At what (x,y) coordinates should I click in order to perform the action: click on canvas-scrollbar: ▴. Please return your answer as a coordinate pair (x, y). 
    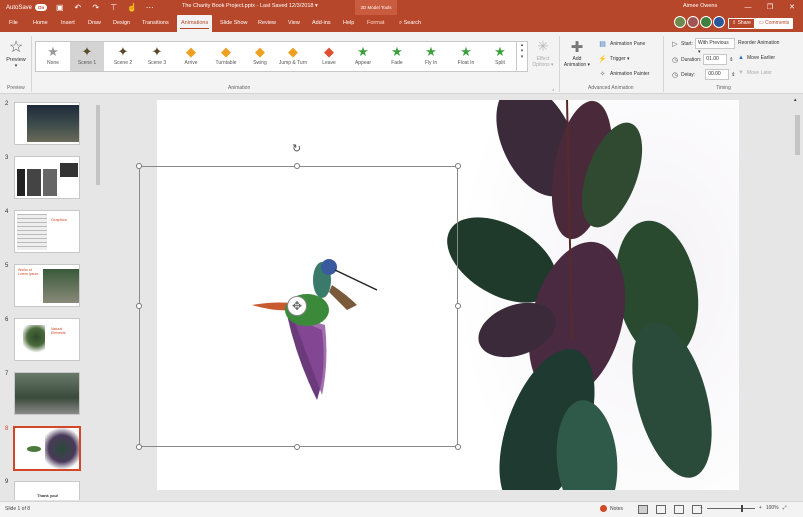
    Looking at the image, I should click on (797, 297).